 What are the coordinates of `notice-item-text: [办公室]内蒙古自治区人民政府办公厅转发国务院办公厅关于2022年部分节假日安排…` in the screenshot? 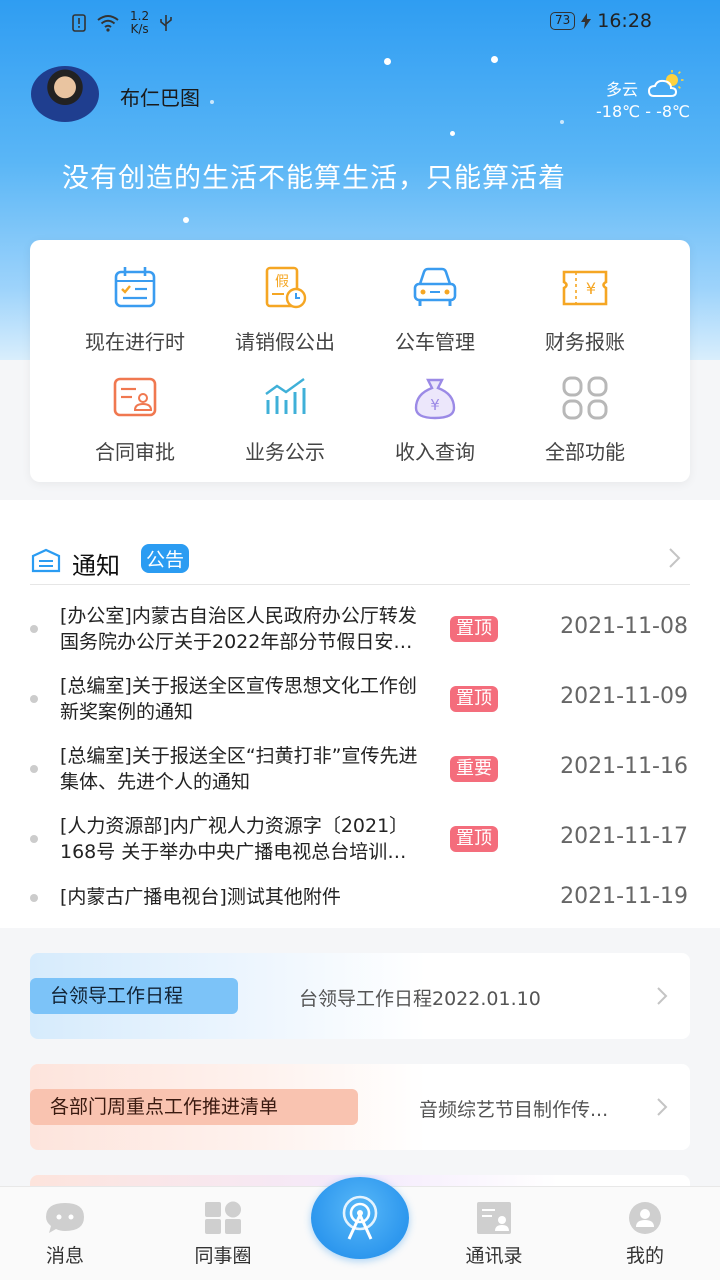 It's located at (238, 629).